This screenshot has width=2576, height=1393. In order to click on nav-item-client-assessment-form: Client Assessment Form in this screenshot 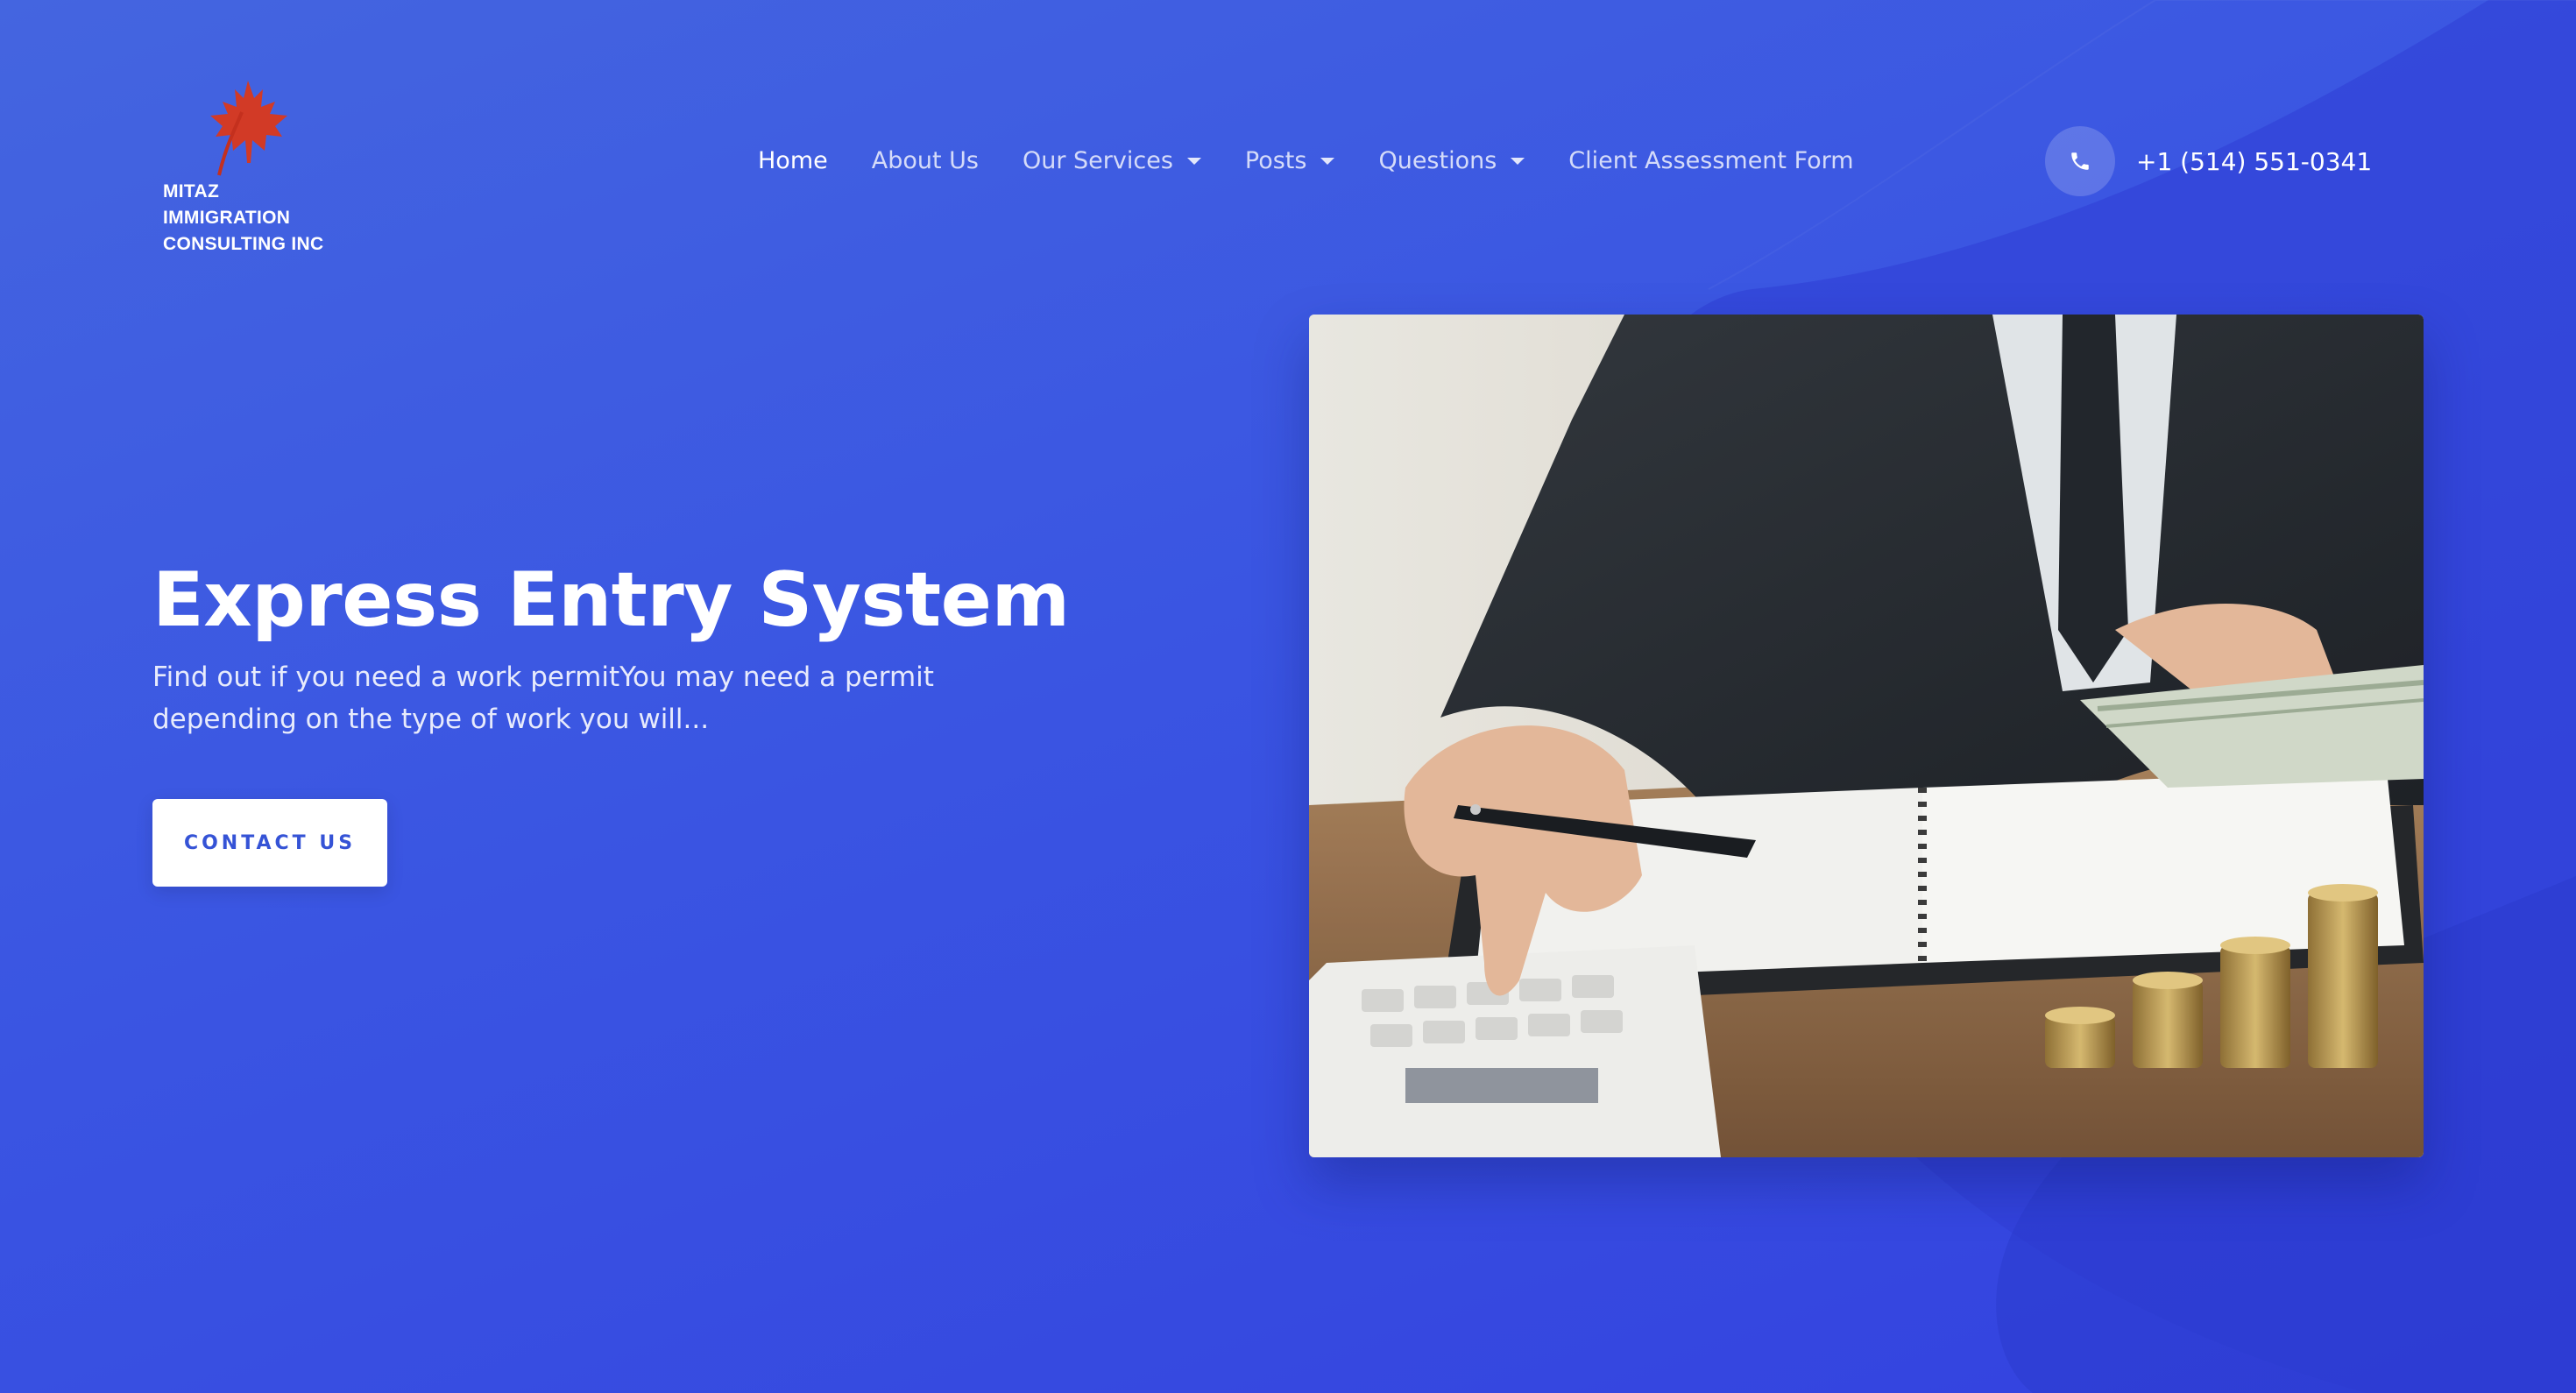, I will do `click(1710, 161)`.